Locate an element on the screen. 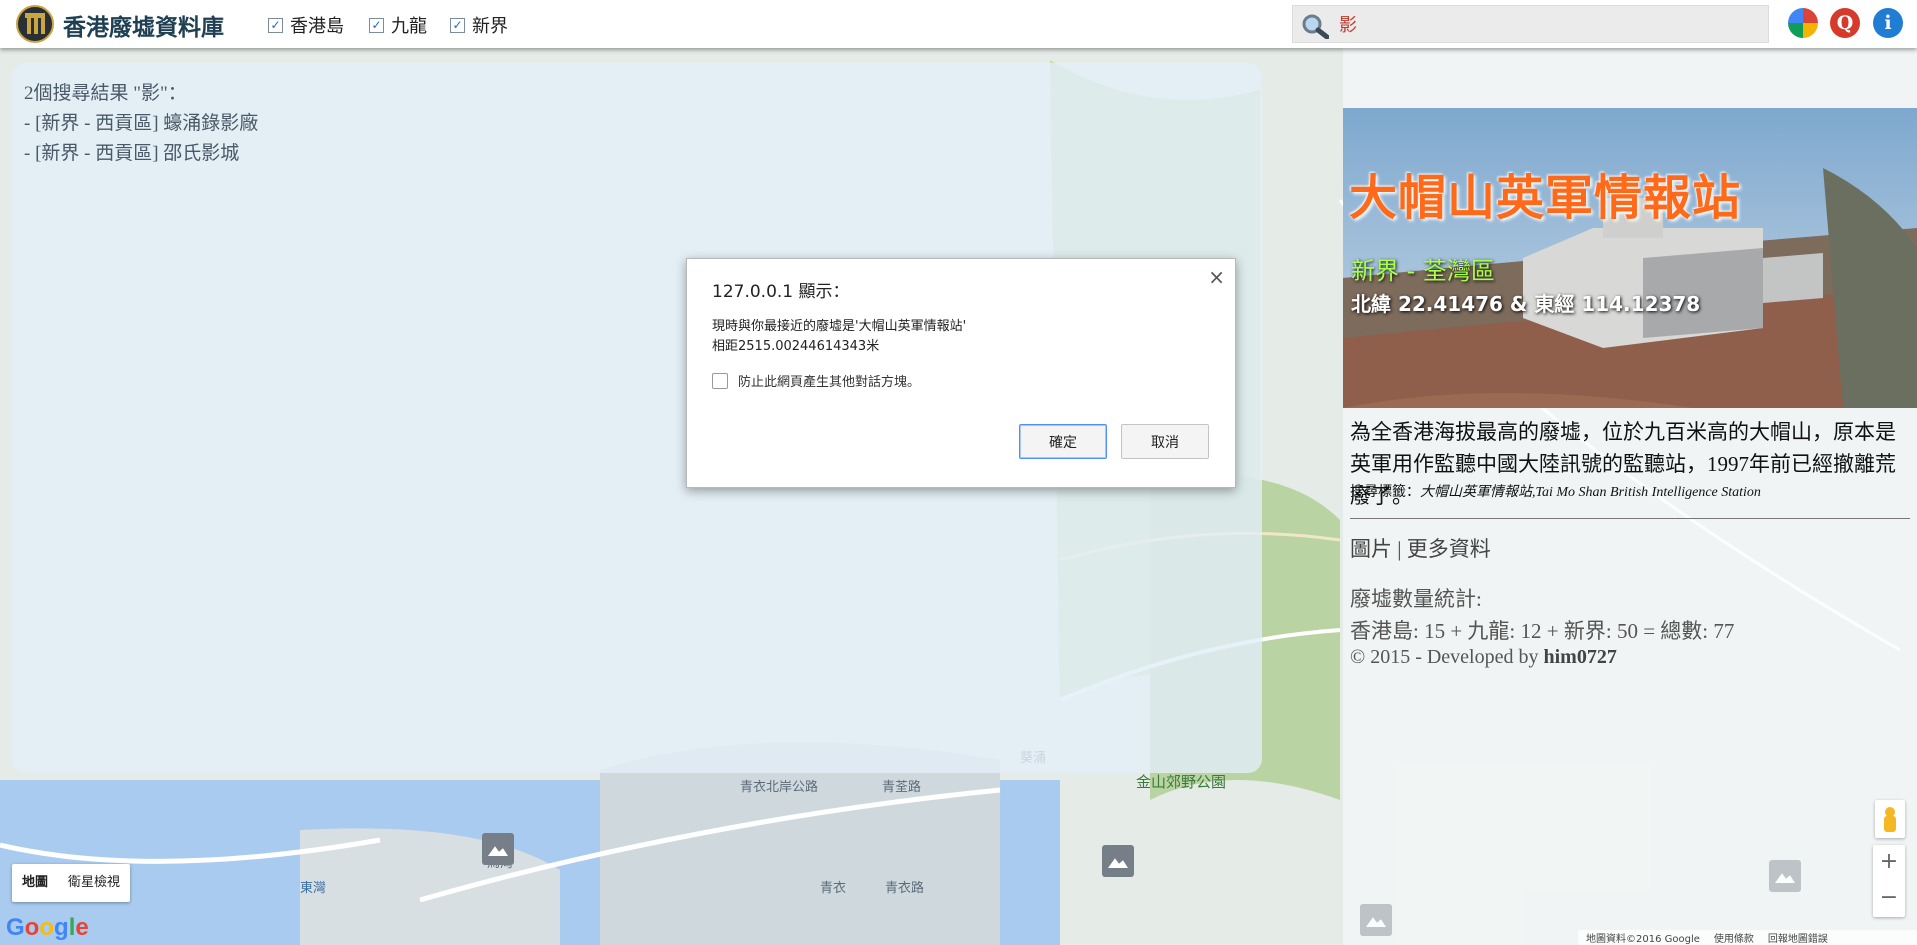 The height and width of the screenshot is (945, 1917). report-error-link: 回報地圖錯誤 is located at coordinates (1798, 937).